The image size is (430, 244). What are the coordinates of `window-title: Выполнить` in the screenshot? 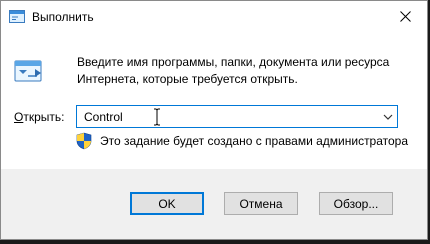 It's located at (63, 17).